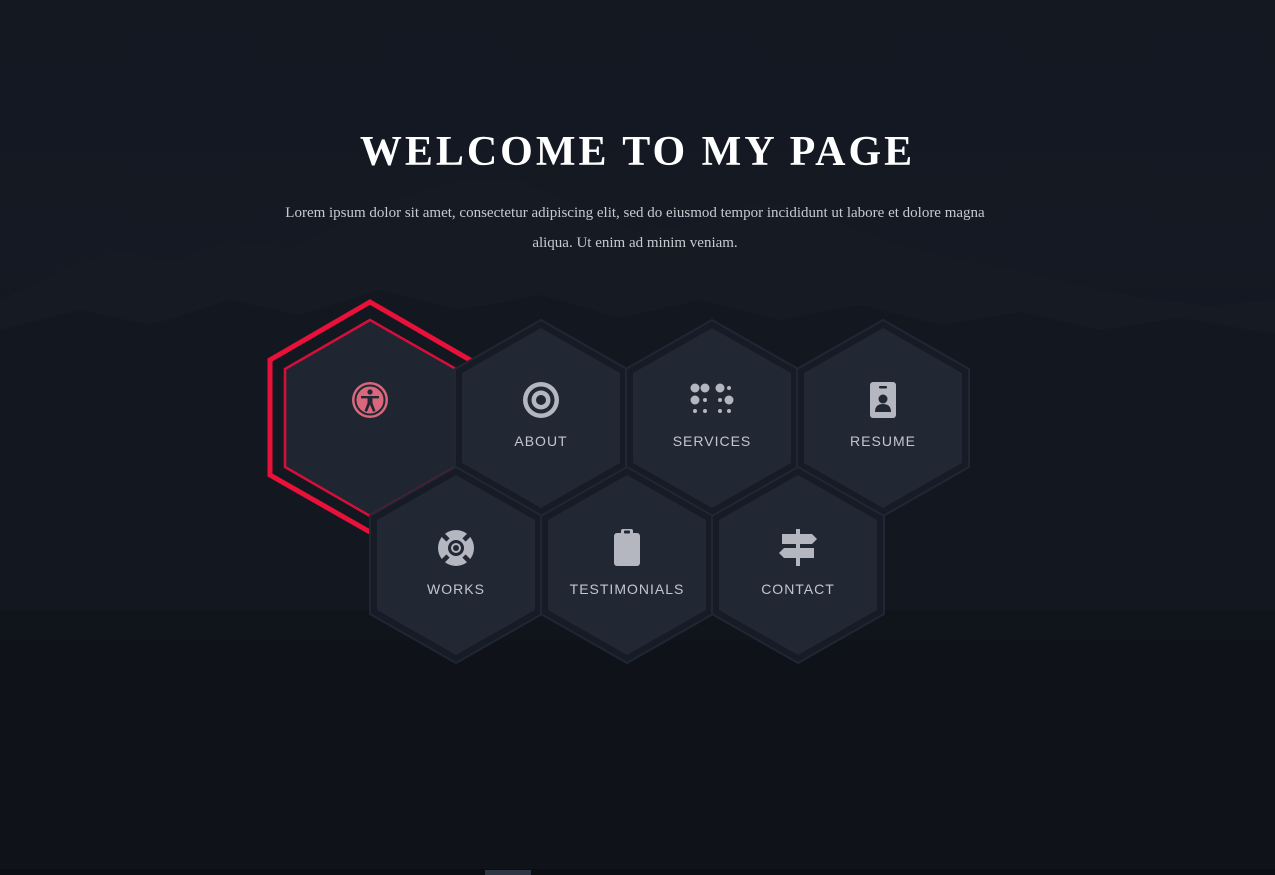 The image size is (1275, 875). Describe the element at coordinates (456, 589) in the screenshot. I see `nav-label-works: WORKS` at that location.